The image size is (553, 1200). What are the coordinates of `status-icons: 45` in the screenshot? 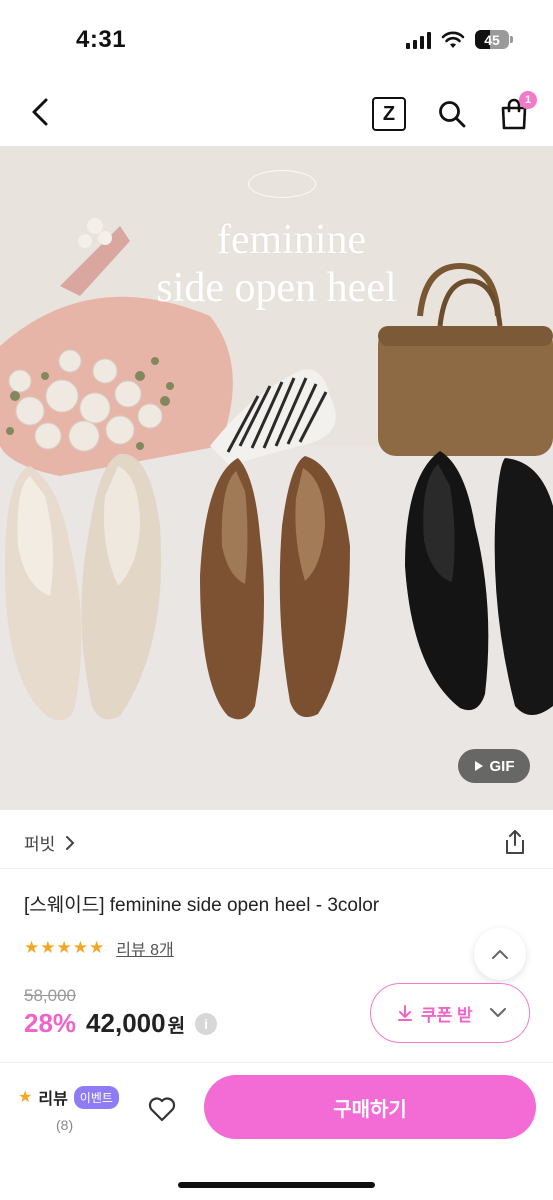 It's located at (459, 39).